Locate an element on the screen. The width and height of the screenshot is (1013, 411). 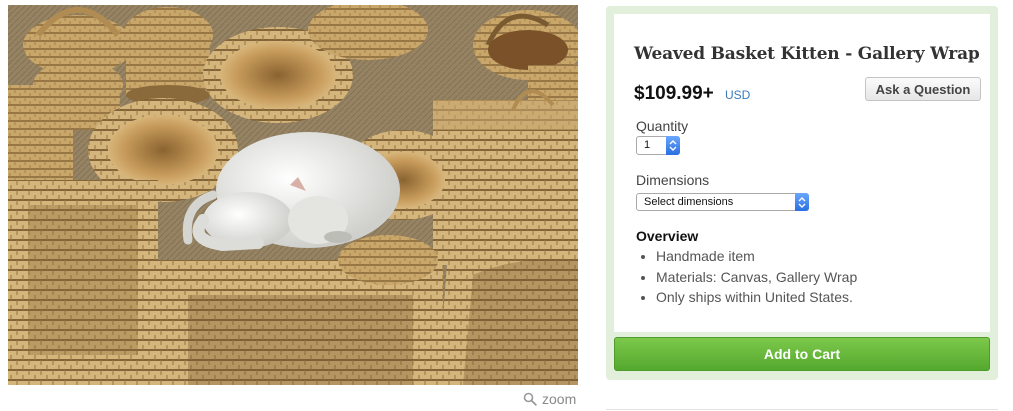
quantity-select: 1 is located at coordinates (658, 145).